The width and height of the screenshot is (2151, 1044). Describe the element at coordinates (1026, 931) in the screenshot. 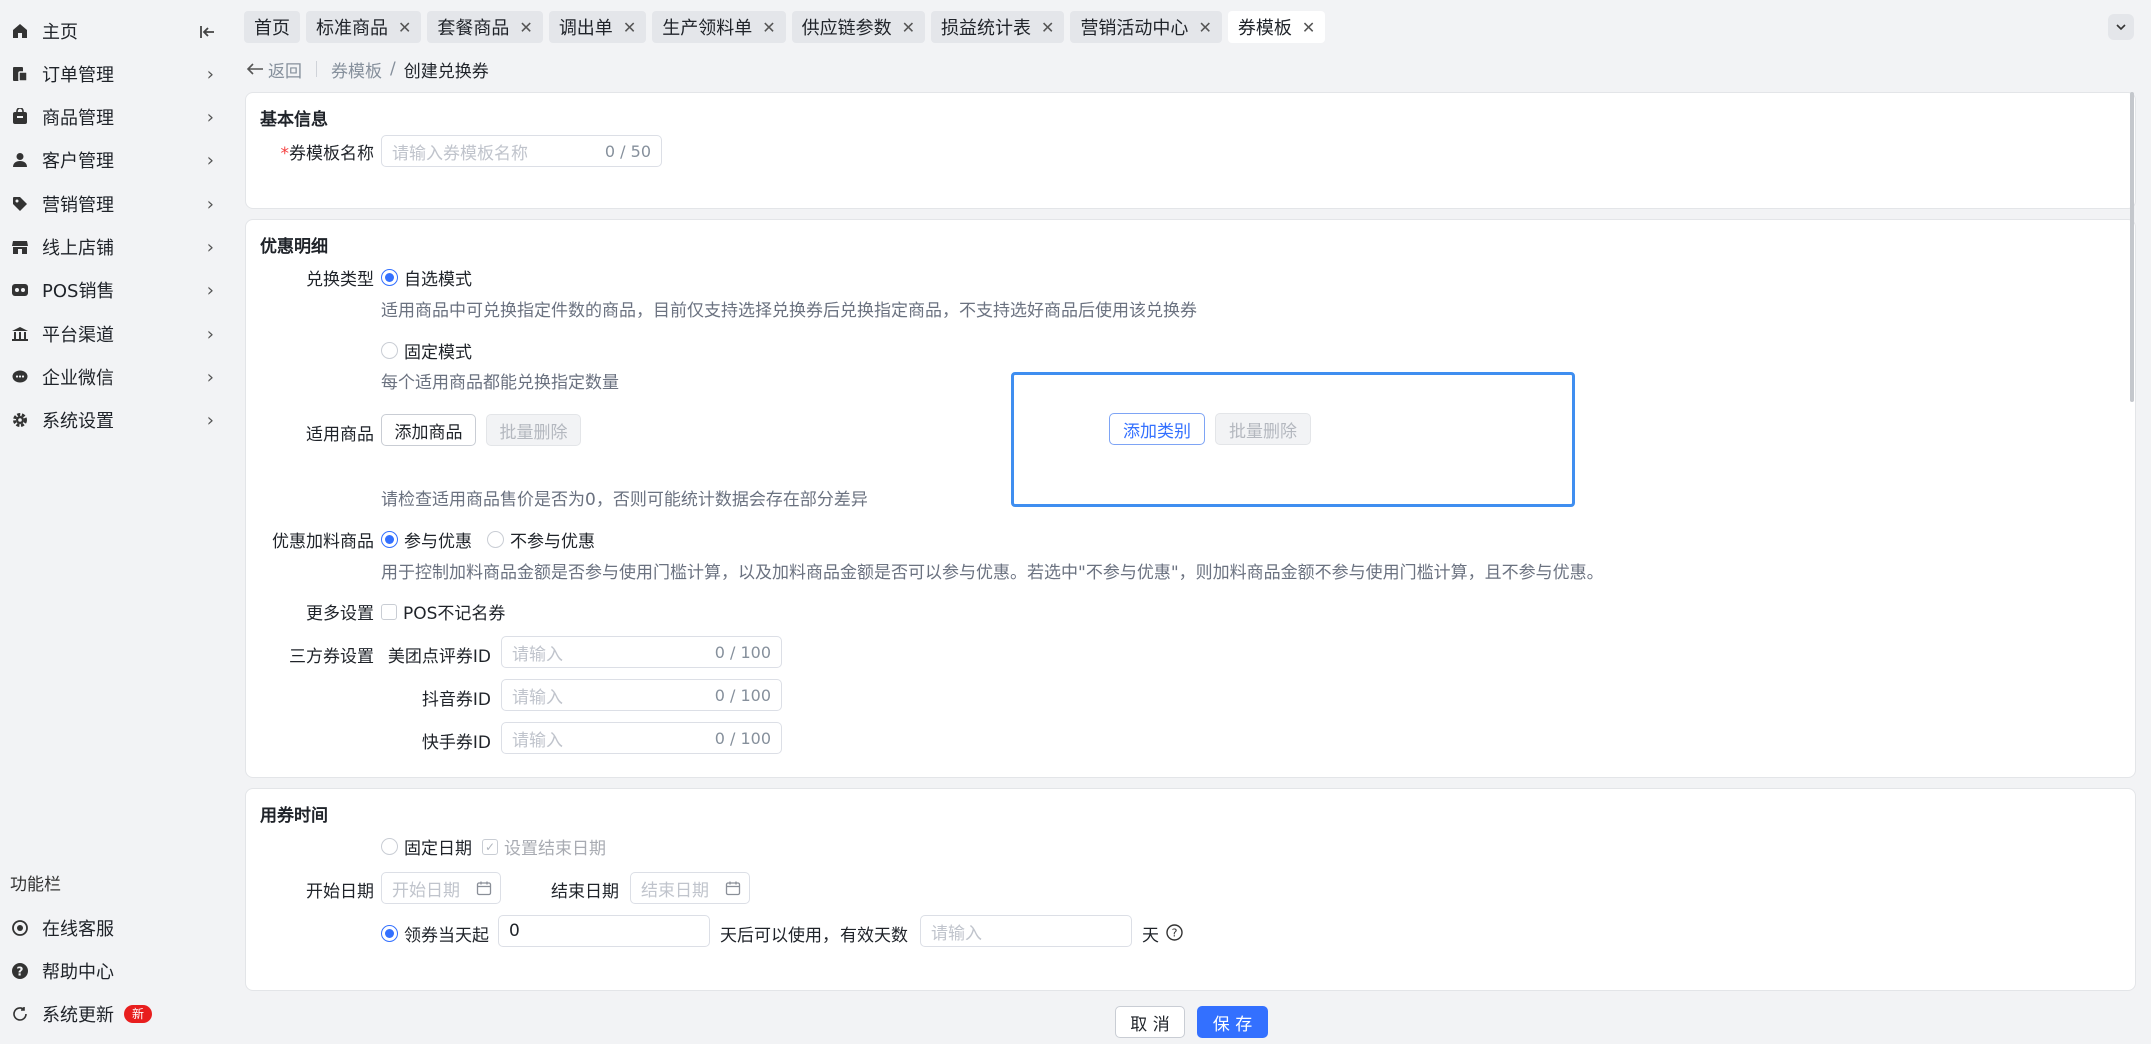

I see `valid-days-input: 请输入` at that location.